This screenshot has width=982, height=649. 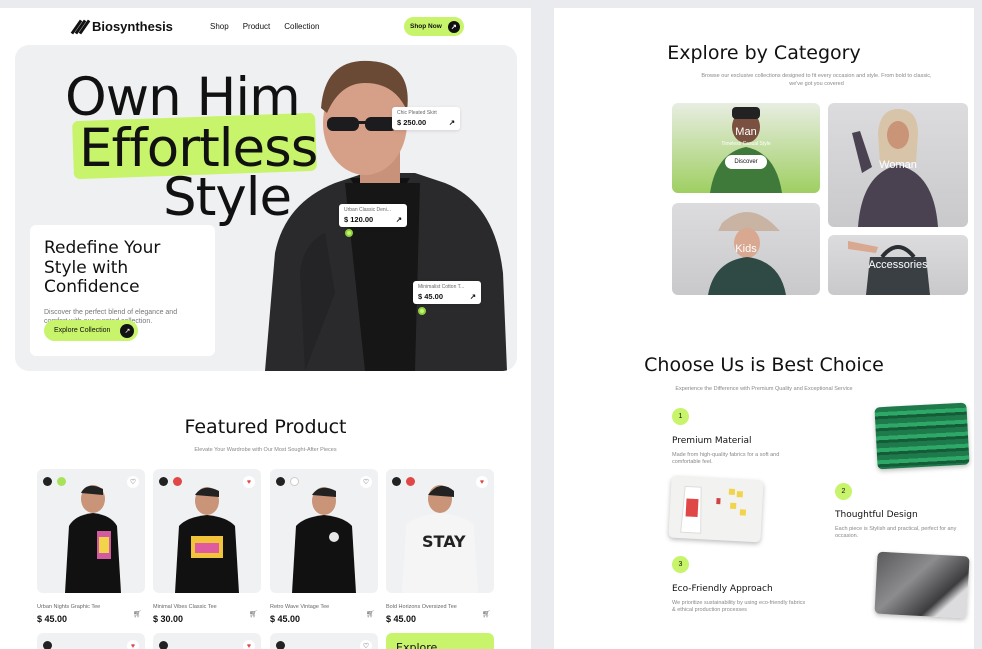 I want to click on product-tag-denim: Urban Classic Deni... $ 120.00 ↗, so click(x=373, y=215).